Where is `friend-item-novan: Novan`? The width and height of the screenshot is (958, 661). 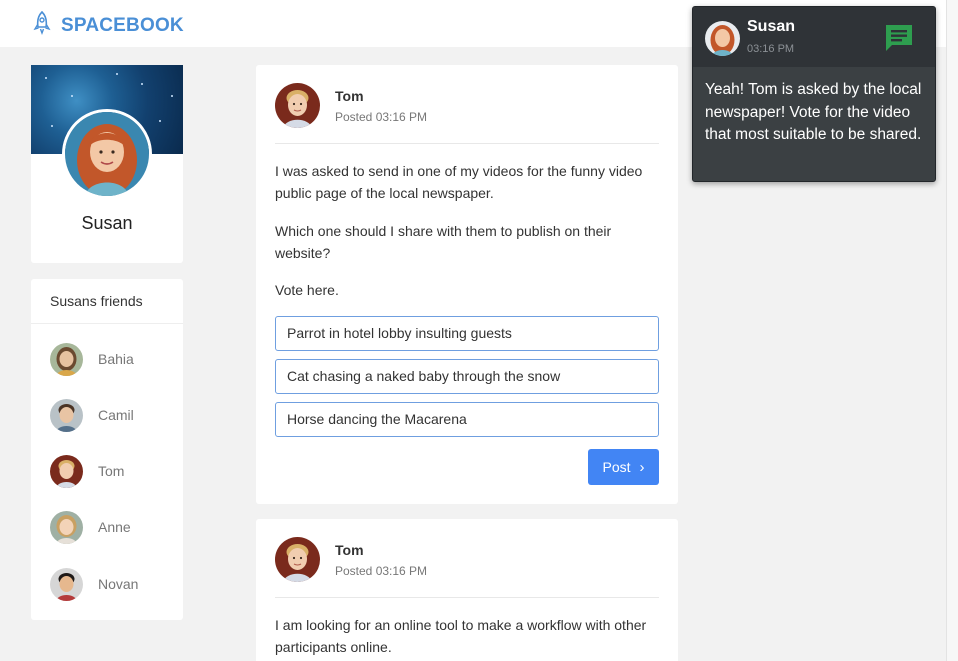 friend-item-novan: Novan is located at coordinates (94, 584).